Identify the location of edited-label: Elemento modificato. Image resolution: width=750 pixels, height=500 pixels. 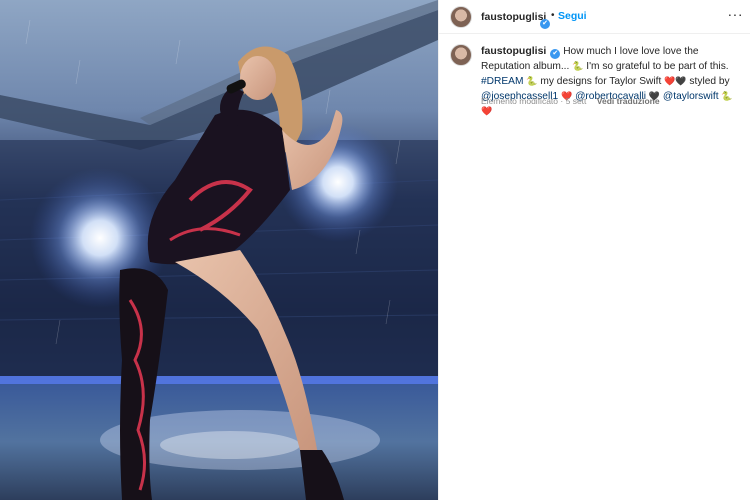
(520, 101).